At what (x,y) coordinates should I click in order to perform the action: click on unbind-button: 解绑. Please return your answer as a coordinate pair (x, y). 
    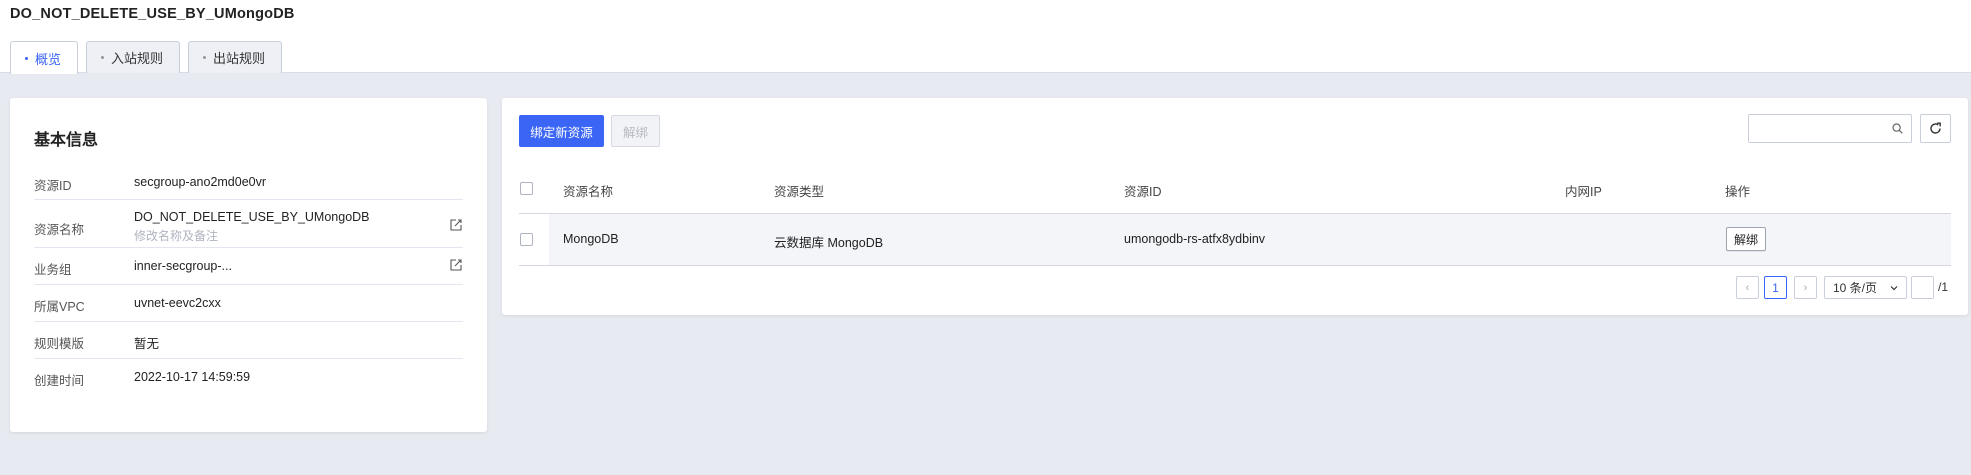
    Looking at the image, I should click on (635, 131).